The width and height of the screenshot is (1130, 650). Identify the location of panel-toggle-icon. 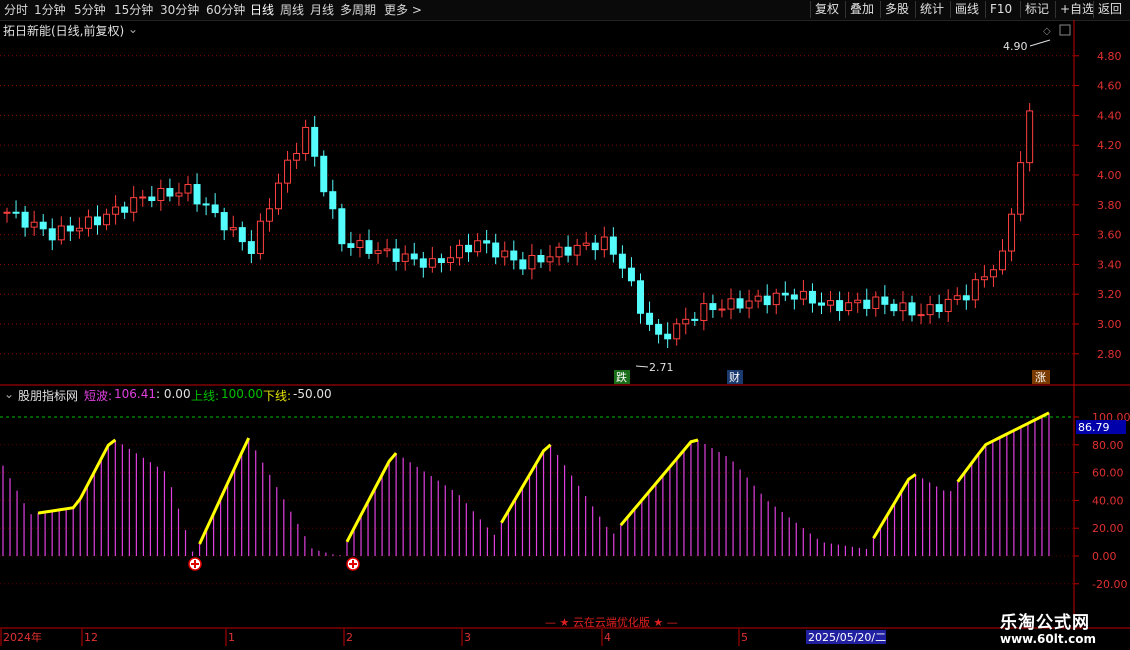
(1065, 30).